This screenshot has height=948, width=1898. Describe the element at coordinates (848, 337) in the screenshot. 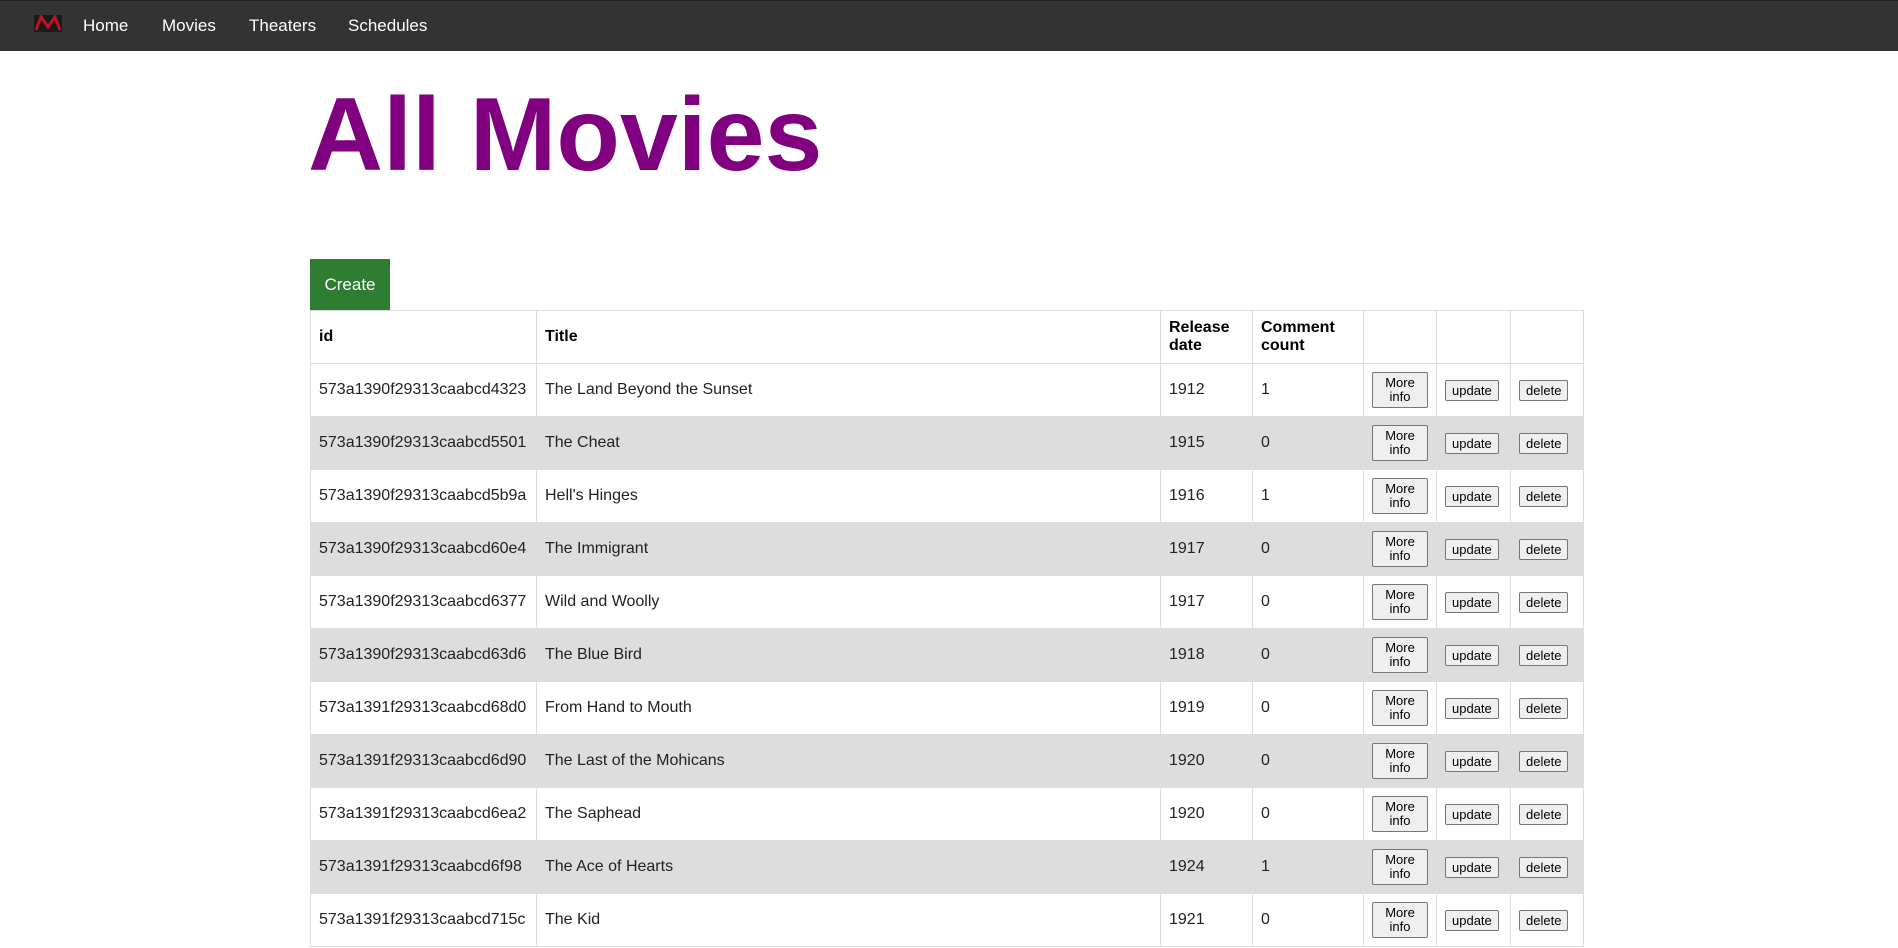

I see `header-title: Title` at that location.